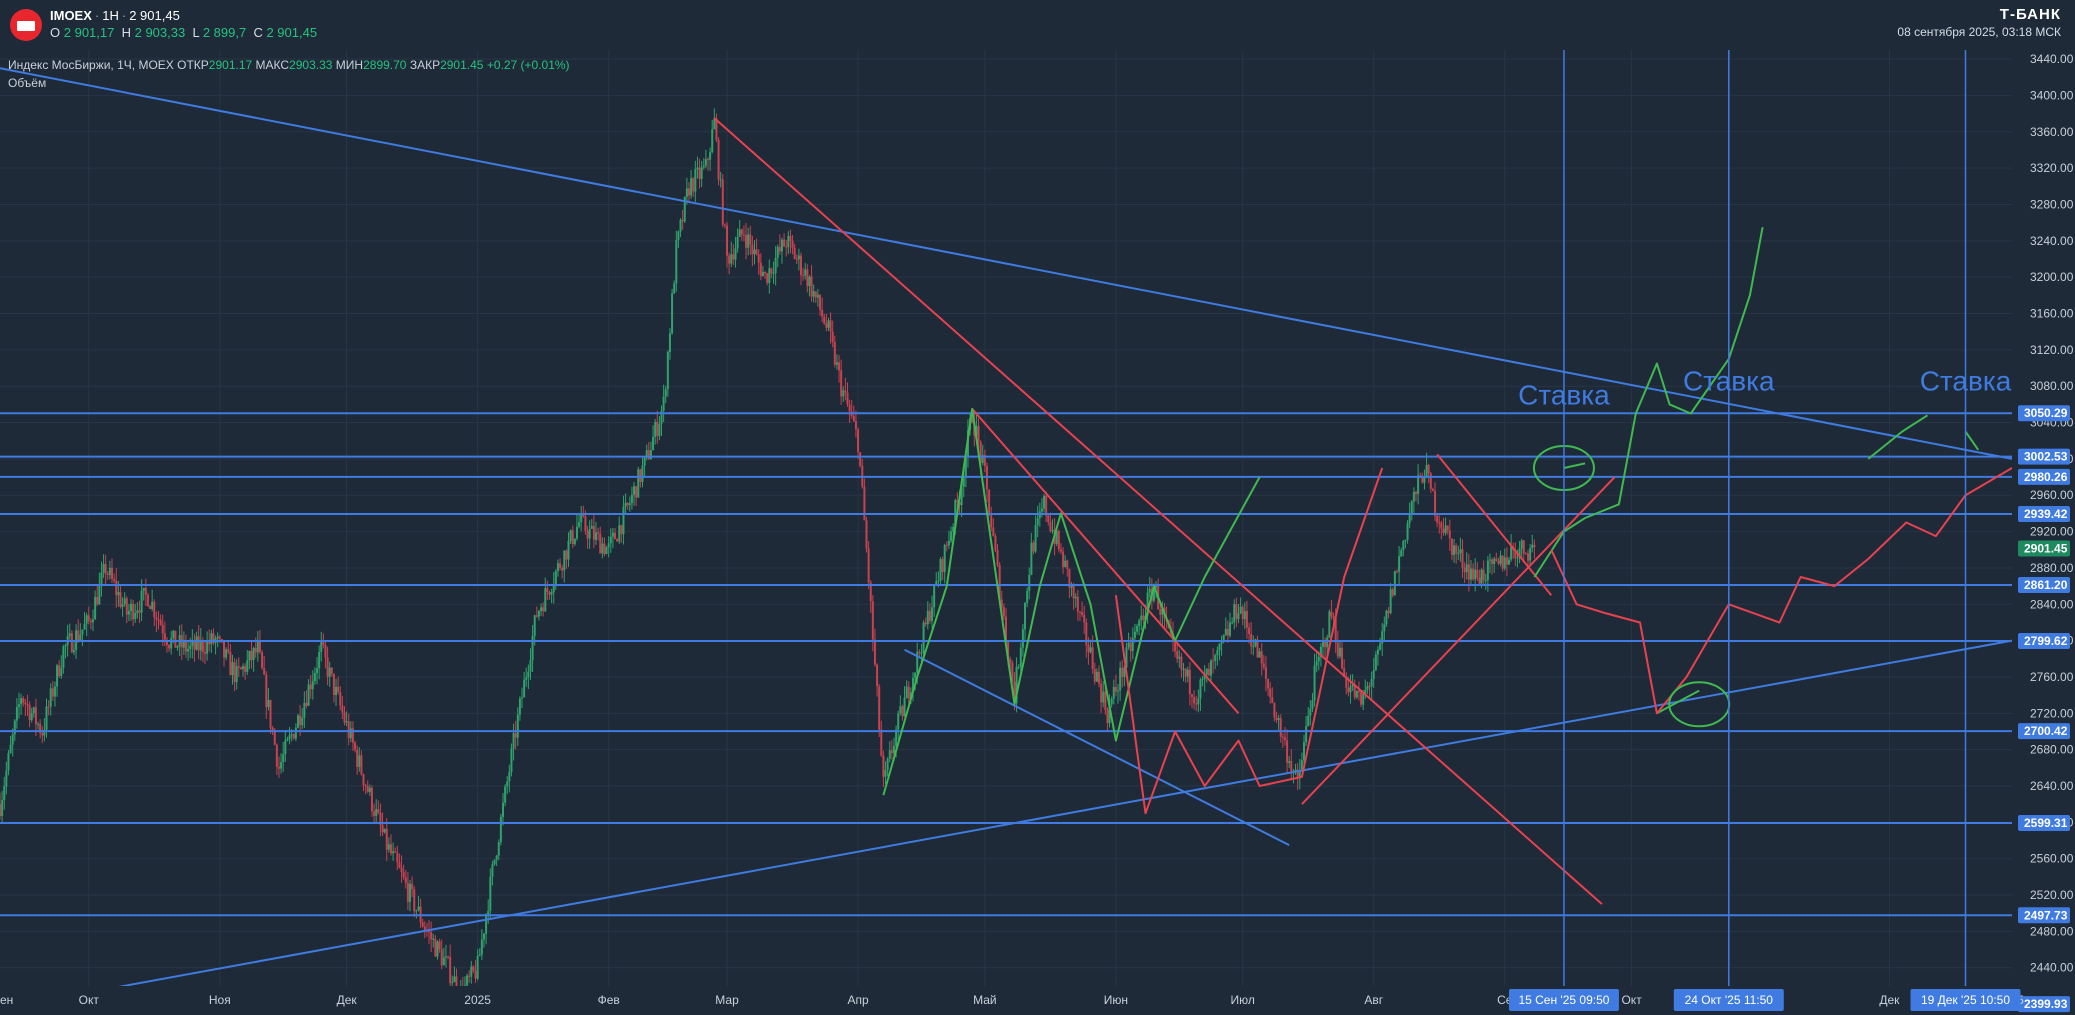  Describe the element at coordinates (258, 32) in the screenshot. I see `ohlc-close-label: C` at that location.